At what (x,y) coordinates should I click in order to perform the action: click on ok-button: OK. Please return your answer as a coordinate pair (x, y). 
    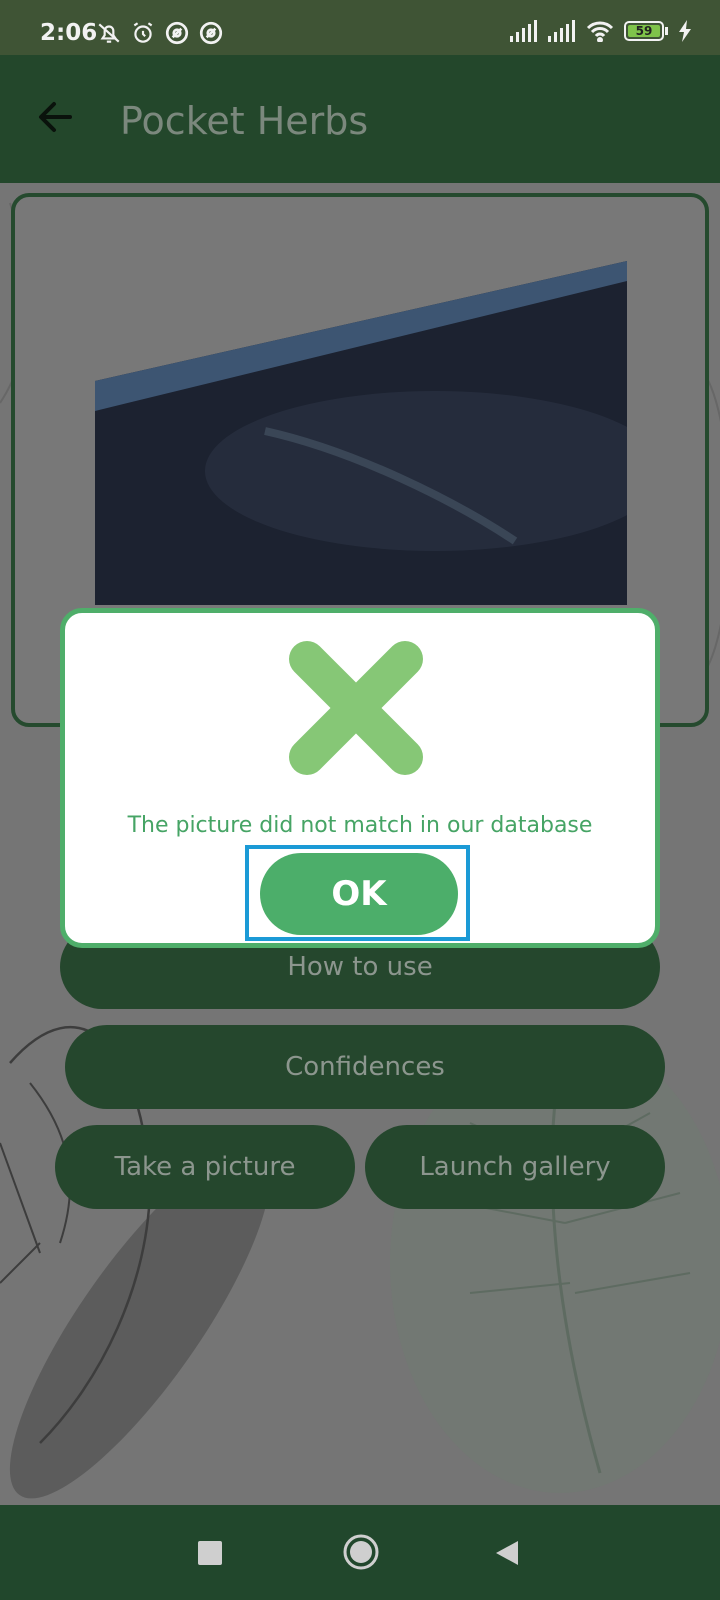
    Looking at the image, I should click on (359, 894).